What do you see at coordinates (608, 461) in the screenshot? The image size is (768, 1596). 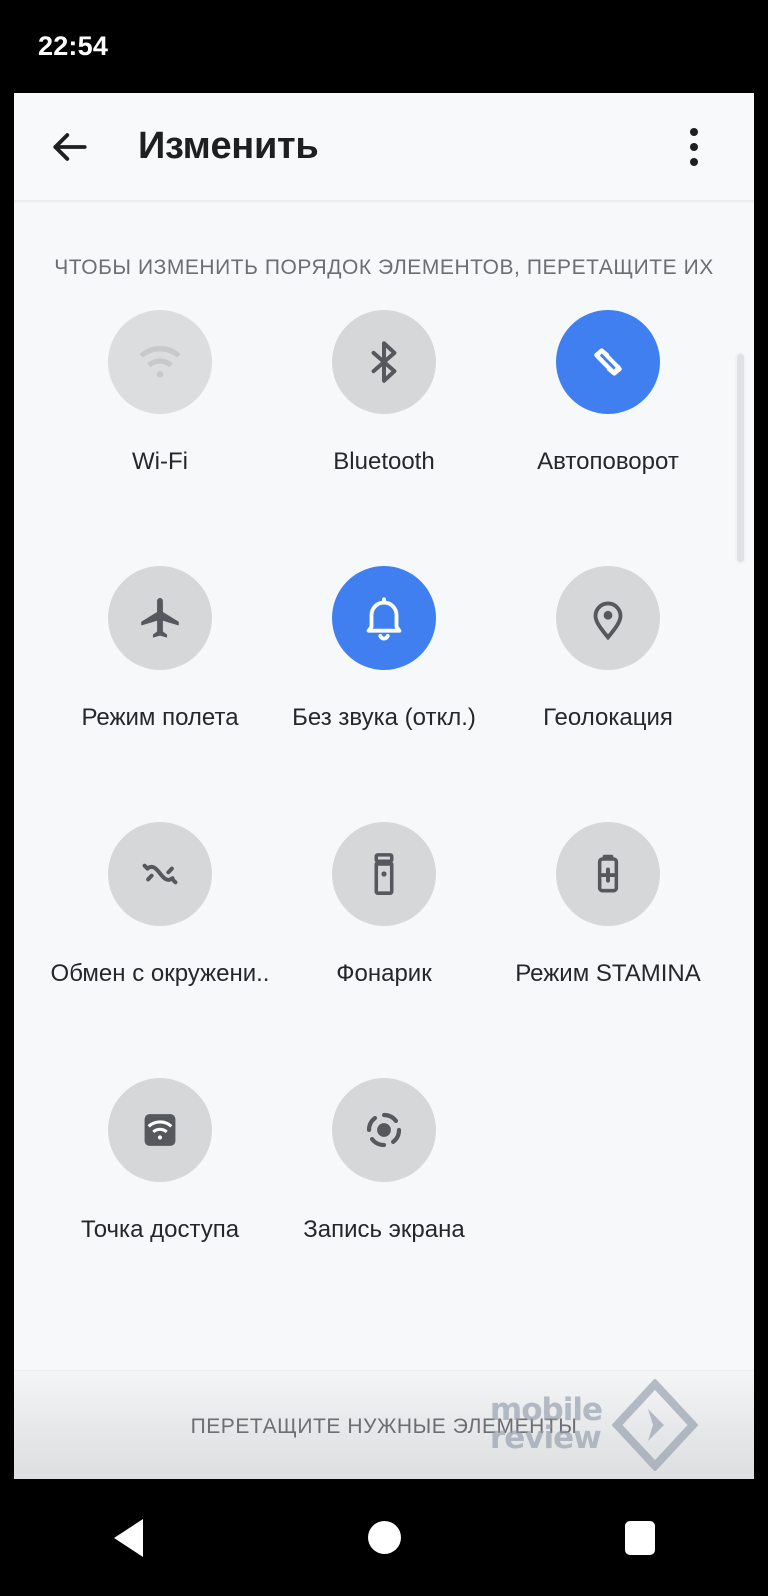 I see `tile-label: Автоповорот` at bounding box center [608, 461].